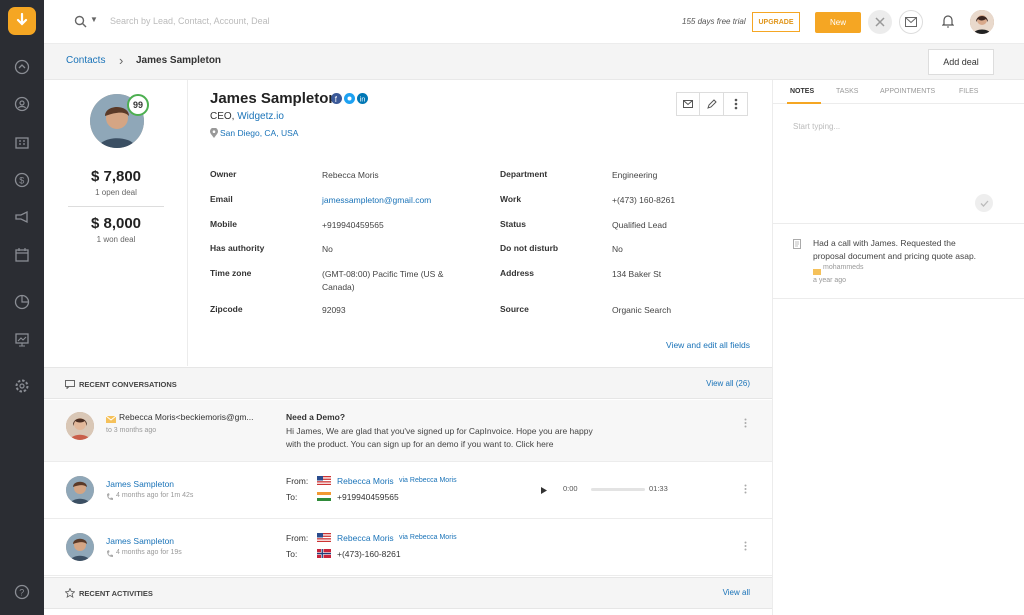 The height and width of the screenshot is (615, 1024). I want to click on field-value-source: Organic Search, so click(642, 310).